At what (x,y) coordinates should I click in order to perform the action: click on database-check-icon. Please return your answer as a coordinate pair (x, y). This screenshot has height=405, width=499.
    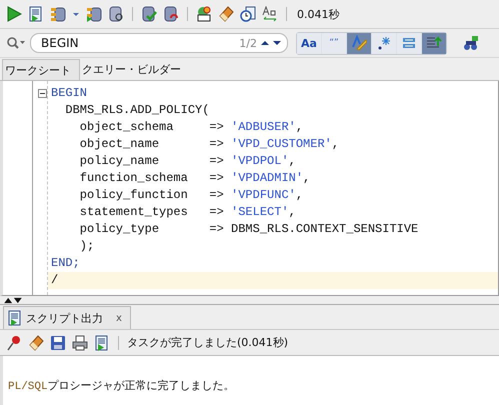
    Looking at the image, I should click on (149, 14).